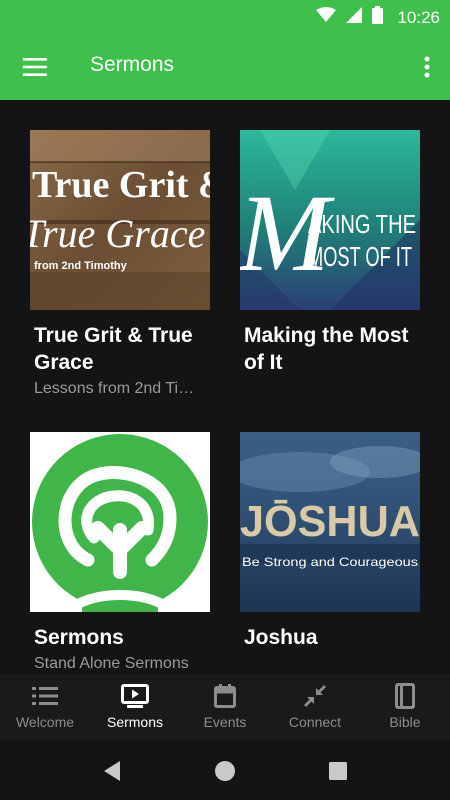 The width and height of the screenshot is (450, 800). Describe the element at coordinates (225, 66) in the screenshot. I see `app-bar: Sermons` at that location.